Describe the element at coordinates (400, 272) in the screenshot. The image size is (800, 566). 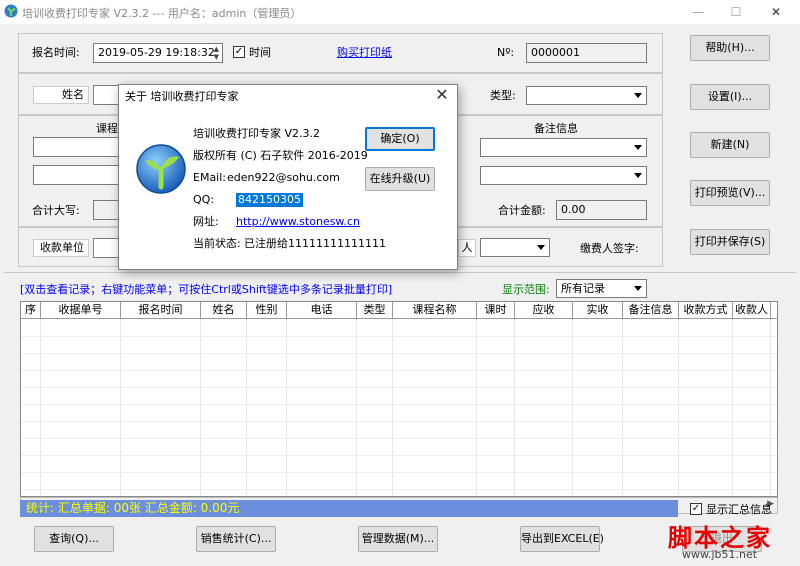
I see `separator` at that location.